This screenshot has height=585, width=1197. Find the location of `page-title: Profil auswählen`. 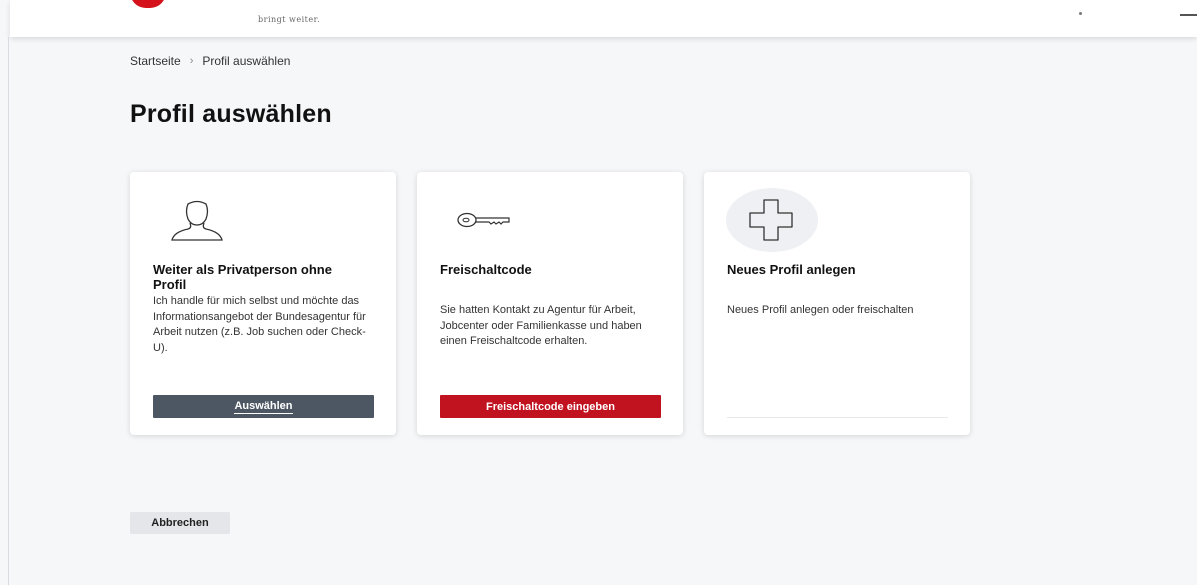

page-title: Profil auswählen is located at coordinates (231, 114).